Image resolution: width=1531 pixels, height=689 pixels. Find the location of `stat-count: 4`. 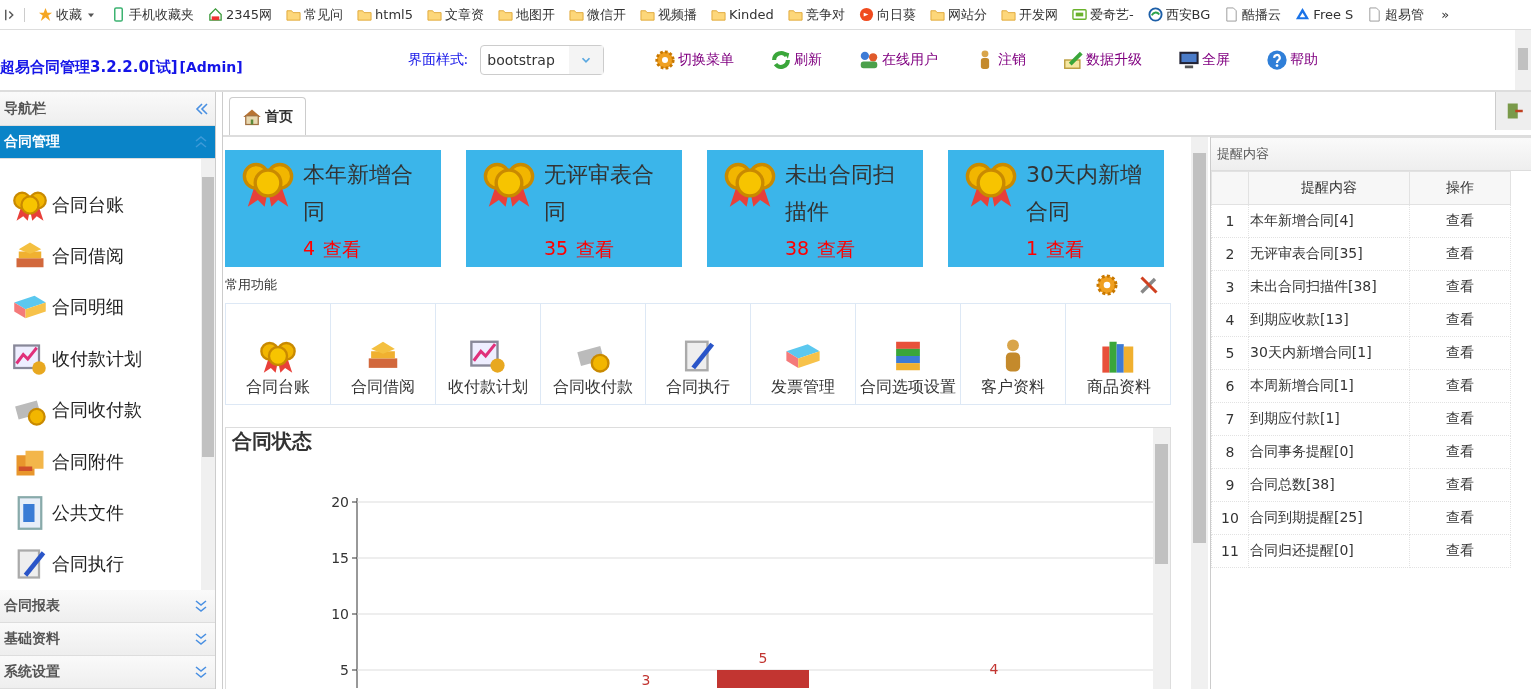

stat-count: 4 is located at coordinates (309, 249).